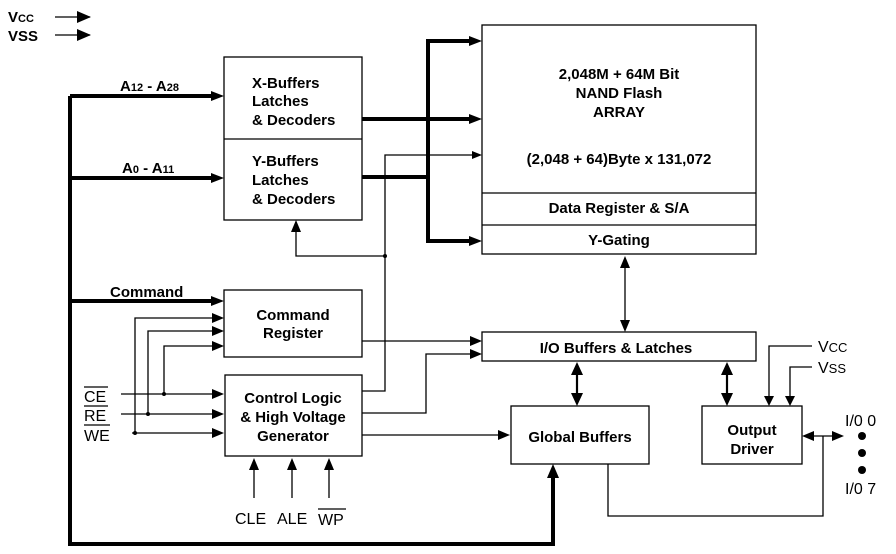  I want to click on vcc-output-label: VCC, so click(832, 347).